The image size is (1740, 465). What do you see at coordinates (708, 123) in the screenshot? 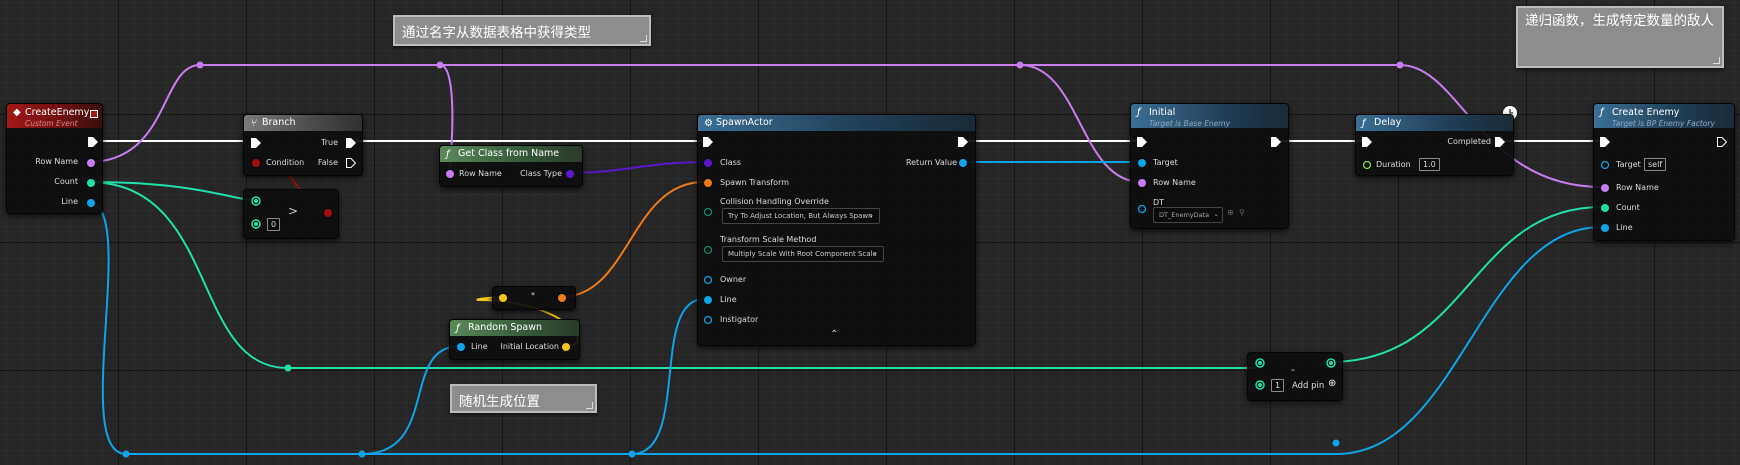
I see `spawn-icon: ⚙` at bounding box center [708, 123].